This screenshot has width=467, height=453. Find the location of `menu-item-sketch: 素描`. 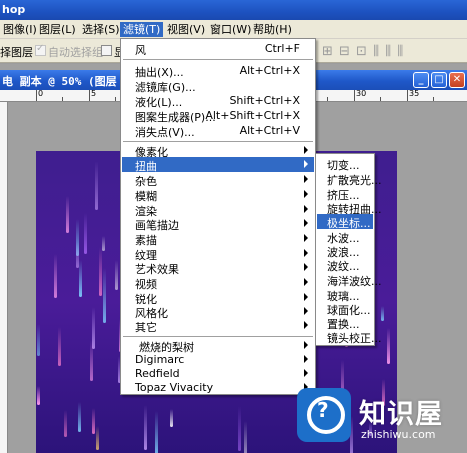

menu-item-sketch: 素描 is located at coordinates (218, 239).